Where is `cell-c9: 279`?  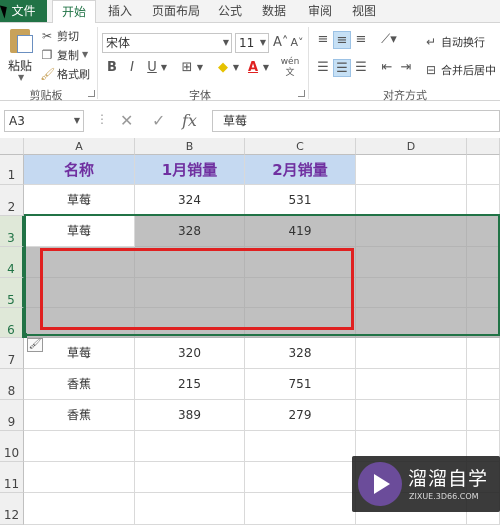 cell-c9: 279 is located at coordinates (300, 415).